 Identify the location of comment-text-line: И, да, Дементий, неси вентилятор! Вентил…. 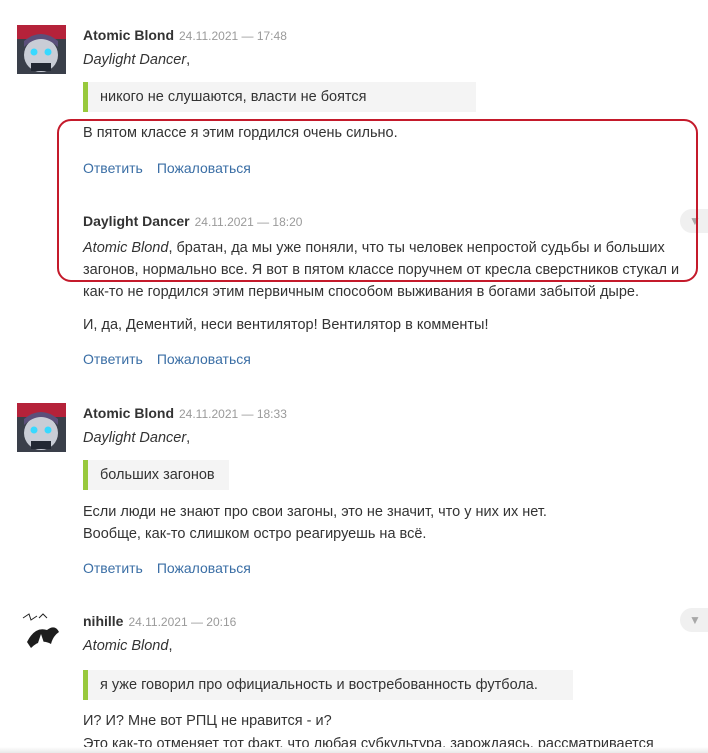
(286, 325).